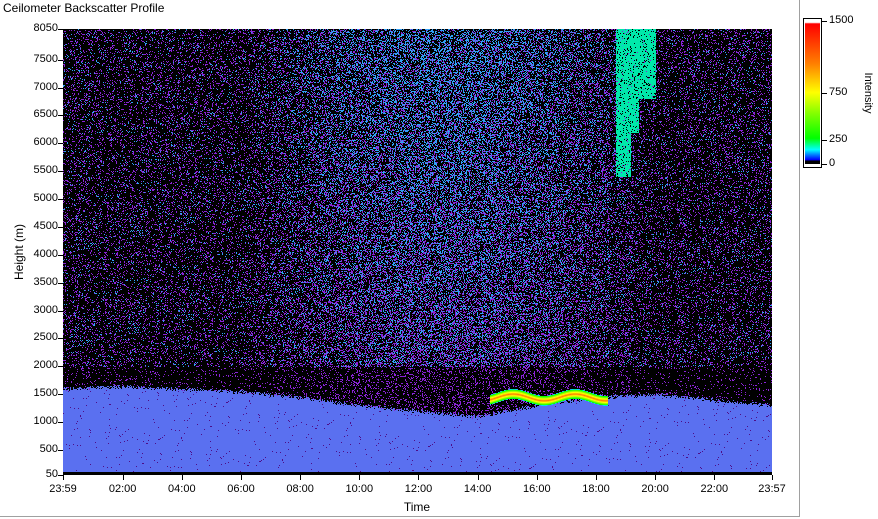 The width and height of the screenshot is (878, 519). I want to click on y-tick-label: 4000, so click(45, 253).